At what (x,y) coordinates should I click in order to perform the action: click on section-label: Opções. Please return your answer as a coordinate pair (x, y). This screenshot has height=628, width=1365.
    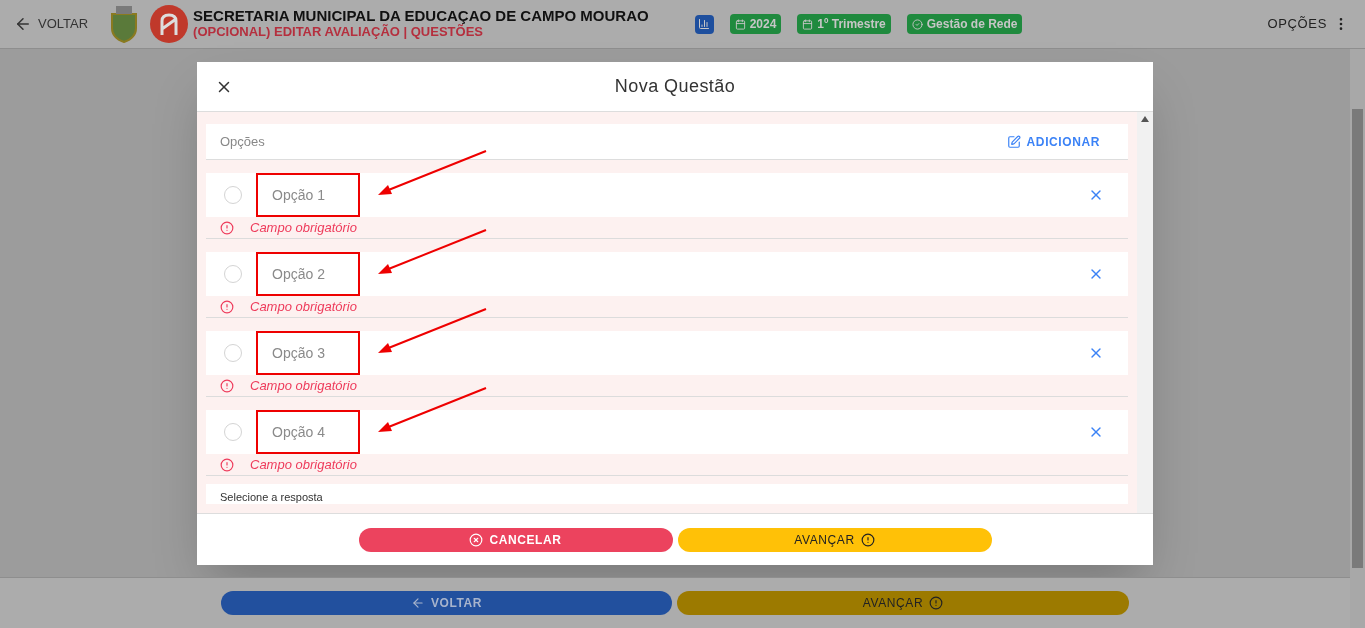
    Looking at the image, I should click on (242, 141).